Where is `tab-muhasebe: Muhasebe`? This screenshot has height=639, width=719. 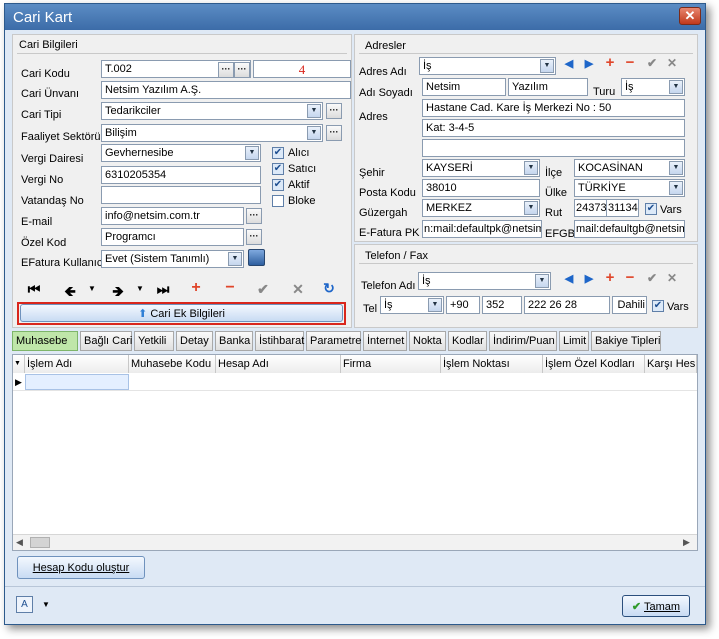
tab-muhasebe: Muhasebe is located at coordinates (45, 341).